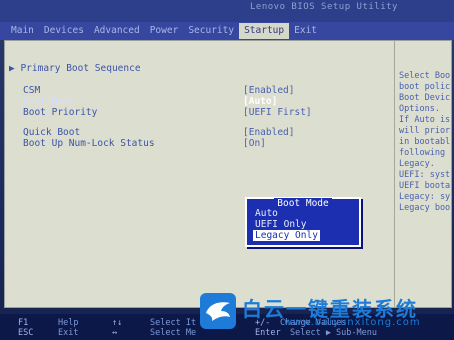 This screenshot has width=454, height=340. What do you see at coordinates (211, 31) in the screenshot?
I see `tab-security: Security` at bounding box center [211, 31].